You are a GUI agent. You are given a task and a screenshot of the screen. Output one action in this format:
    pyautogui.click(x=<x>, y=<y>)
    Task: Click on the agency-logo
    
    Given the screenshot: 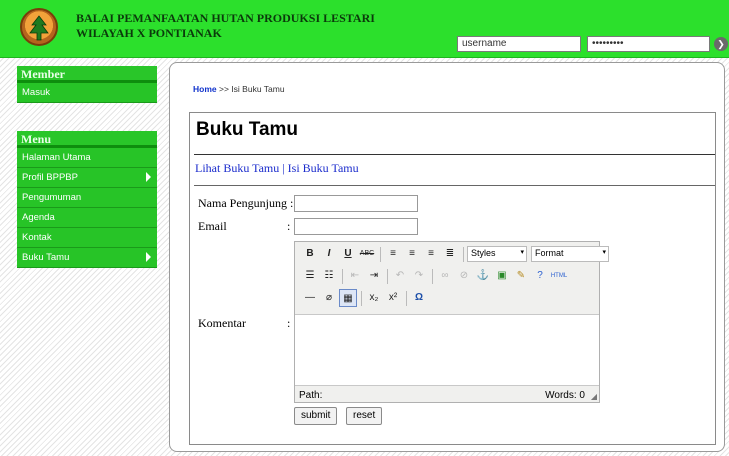 What is the action you would take?
    pyautogui.click(x=39, y=27)
    